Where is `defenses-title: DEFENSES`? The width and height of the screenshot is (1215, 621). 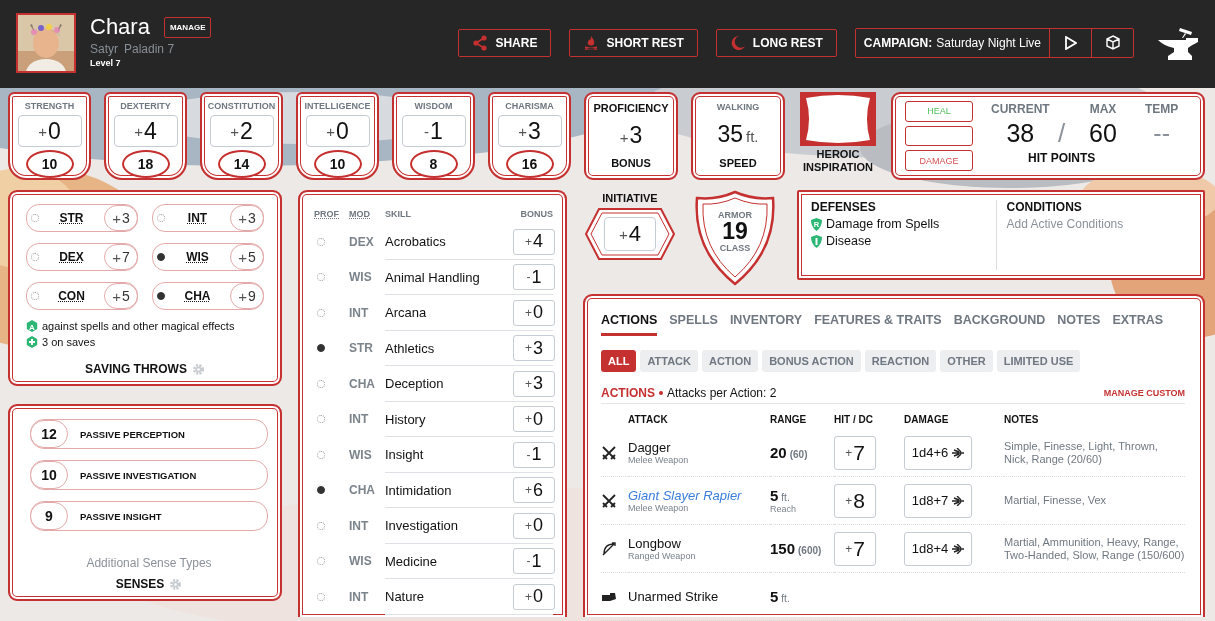 defenses-title: DEFENSES is located at coordinates (844, 207).